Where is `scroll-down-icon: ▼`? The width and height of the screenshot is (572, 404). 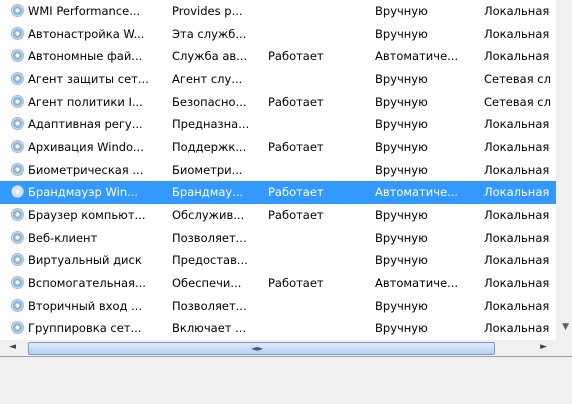 scroll-down-icon: ▼ is located at coordinates (565, 327).